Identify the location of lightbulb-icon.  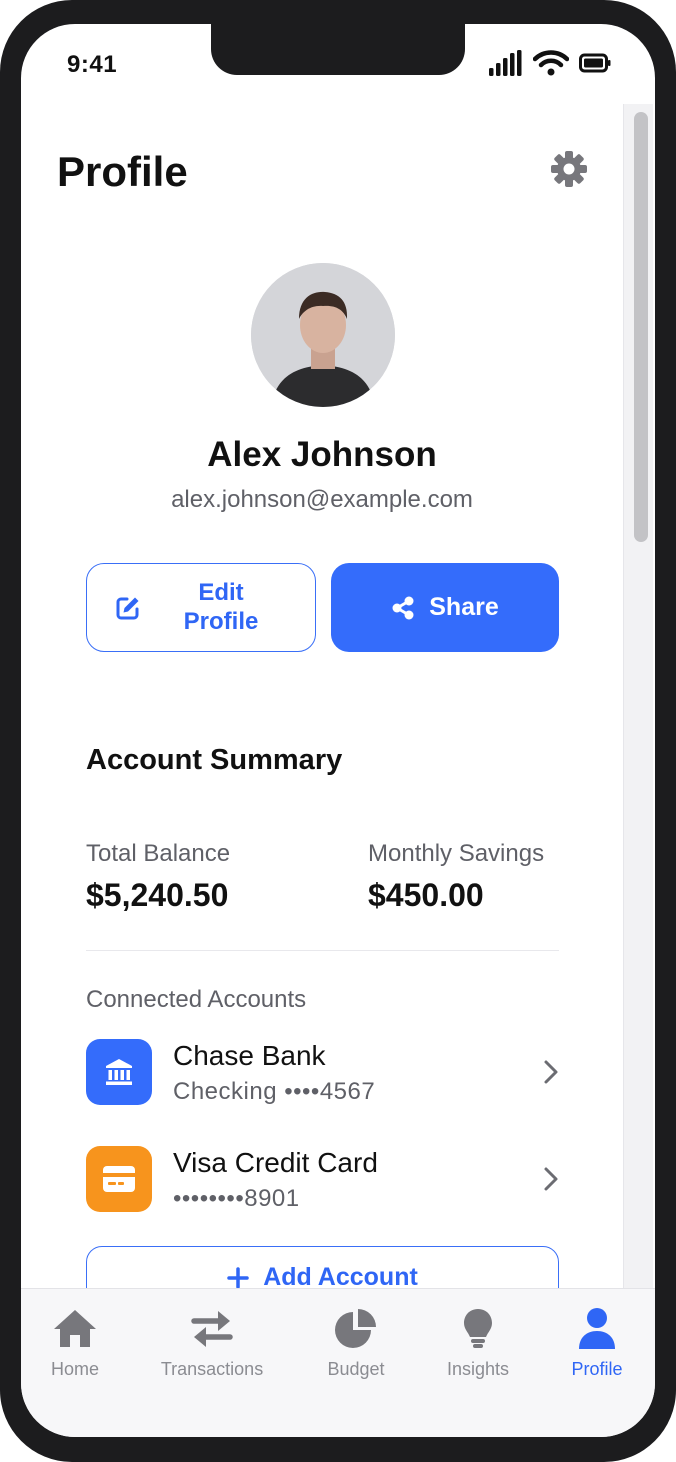
(478, 1328).